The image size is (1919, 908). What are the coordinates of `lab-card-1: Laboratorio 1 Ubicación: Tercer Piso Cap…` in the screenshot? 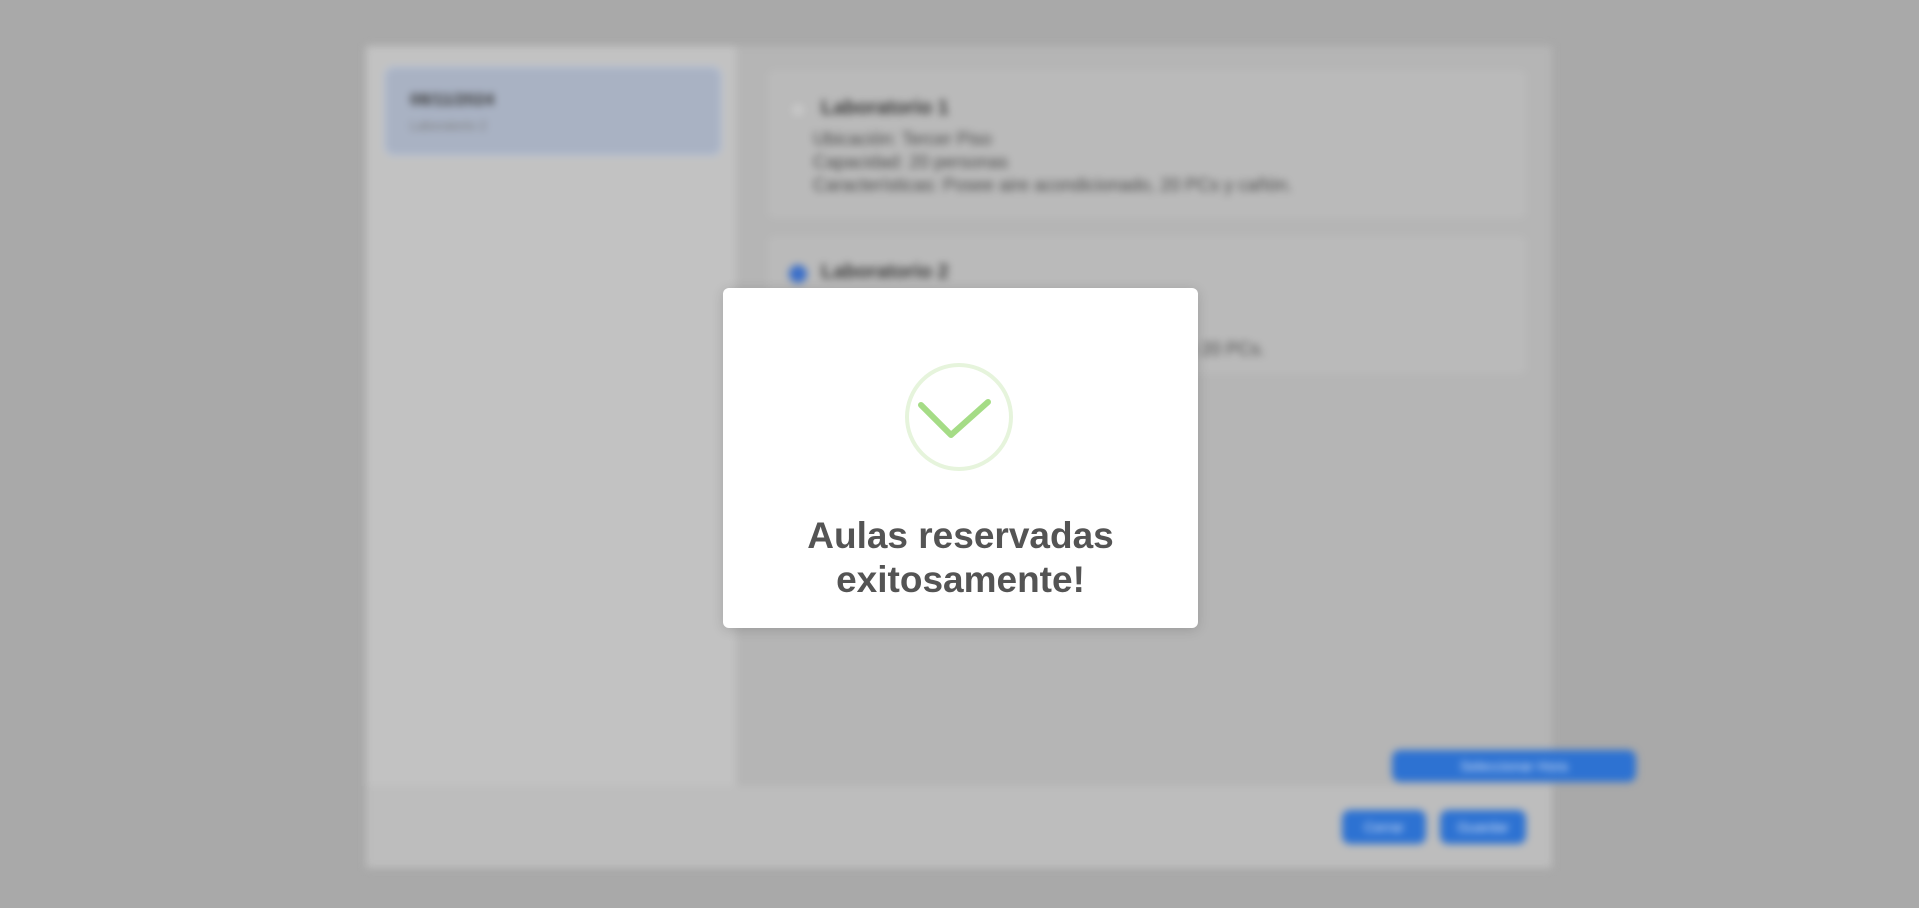 It's located at (1147, 144).